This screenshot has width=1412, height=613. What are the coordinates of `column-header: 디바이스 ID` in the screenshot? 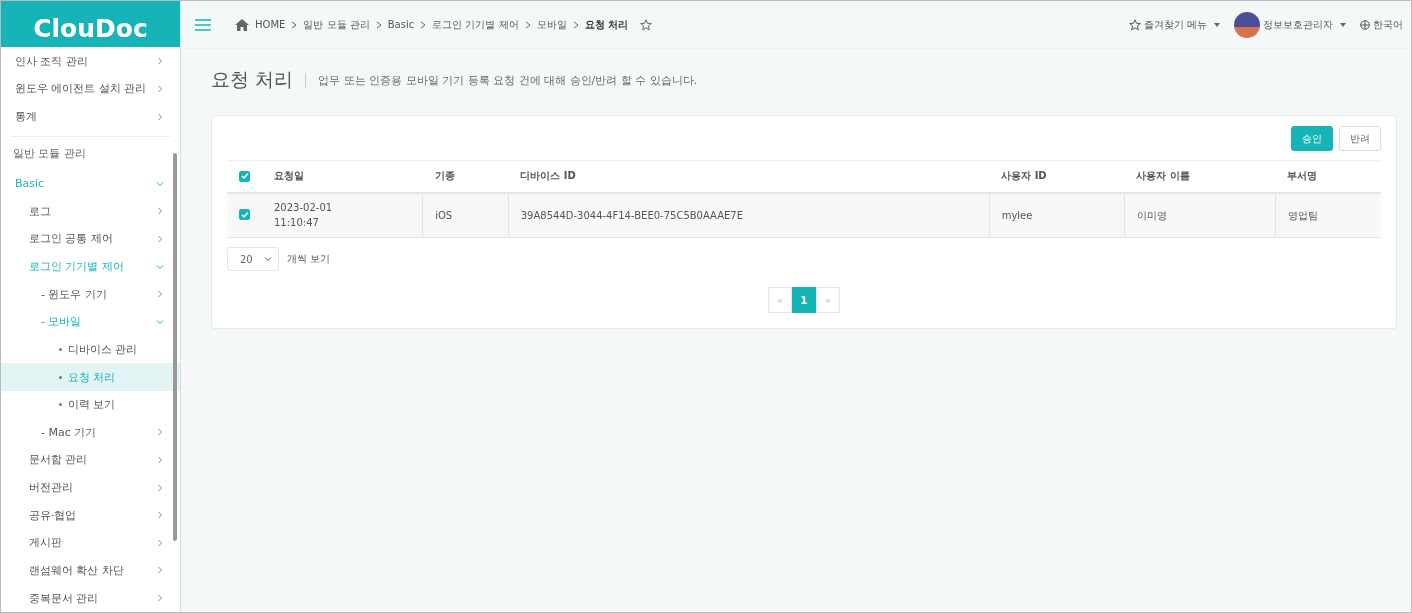 It's located at (749, 176).